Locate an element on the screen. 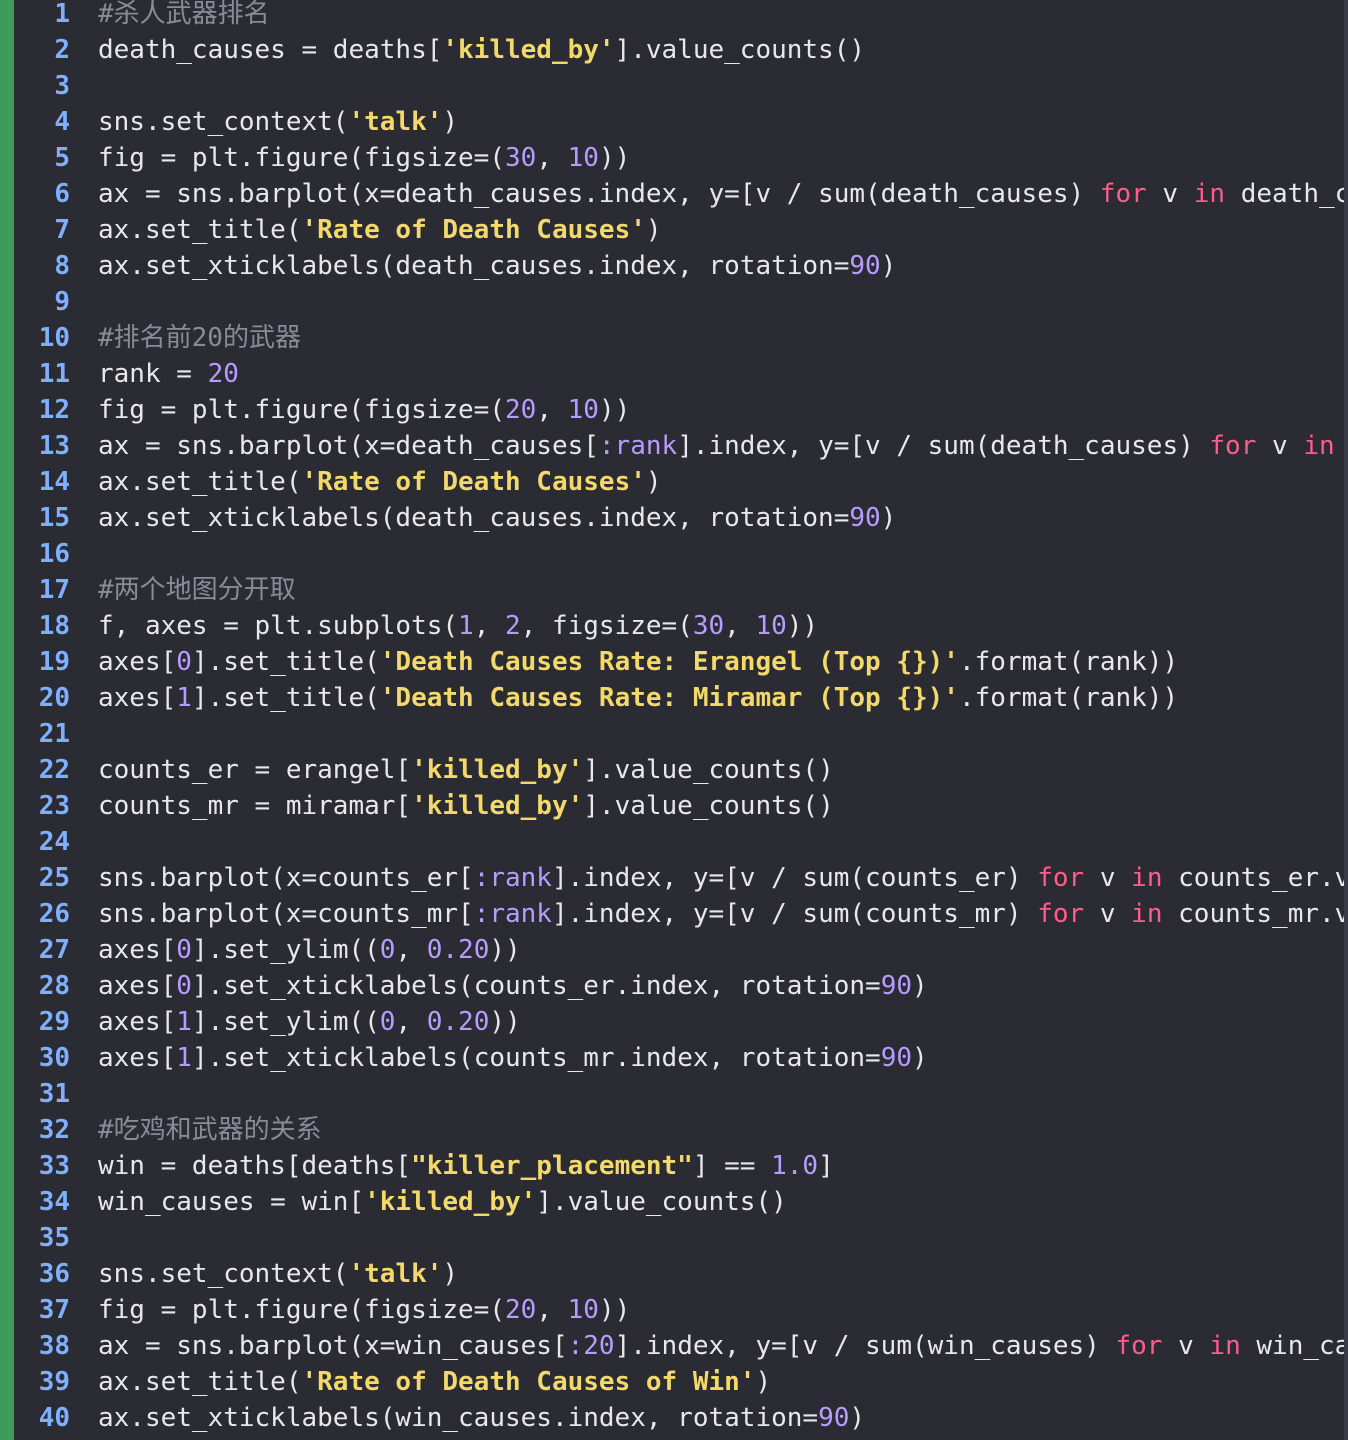  code-line: 27 axes[0].set_ylim((0, 0.20)) is located at coordinates (679, 950).